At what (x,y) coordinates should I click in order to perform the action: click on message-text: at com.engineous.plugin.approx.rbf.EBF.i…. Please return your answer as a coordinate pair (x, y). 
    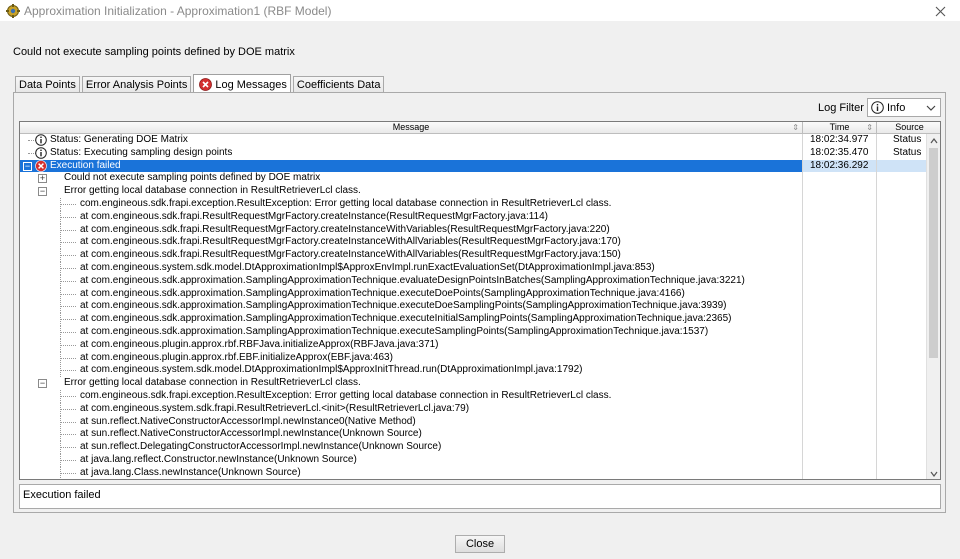
    Looking at the image, I should click on (236, 357).